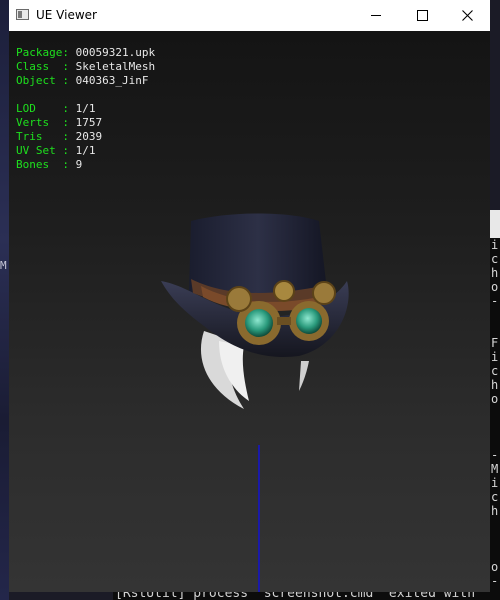  I want to click on maximize-button, so click(422, 15).